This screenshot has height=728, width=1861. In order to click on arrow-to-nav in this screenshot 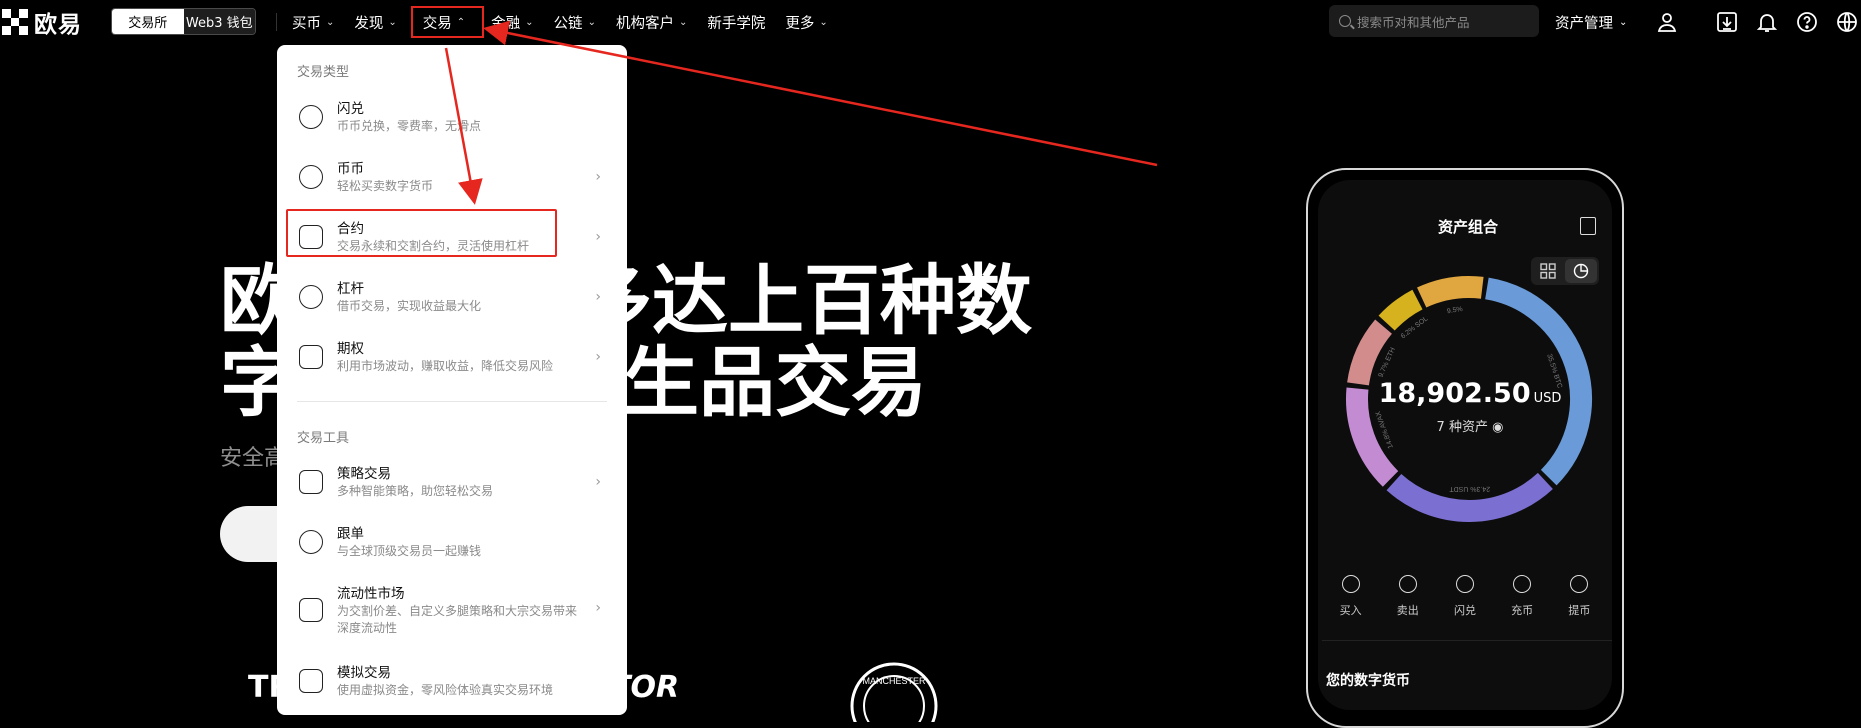, I will do `click(820, 93)`.